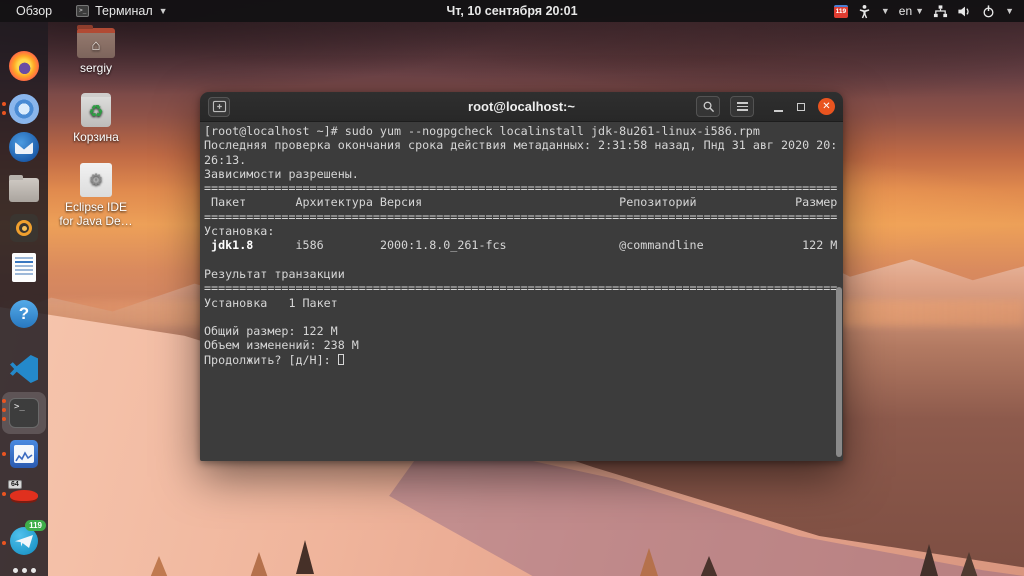 This screenshot has height=576, width=1024. Describe the element at coordinates (1009, 11) in the screenshot. I see `system-menu-chevron-icon: ▼` at that location.